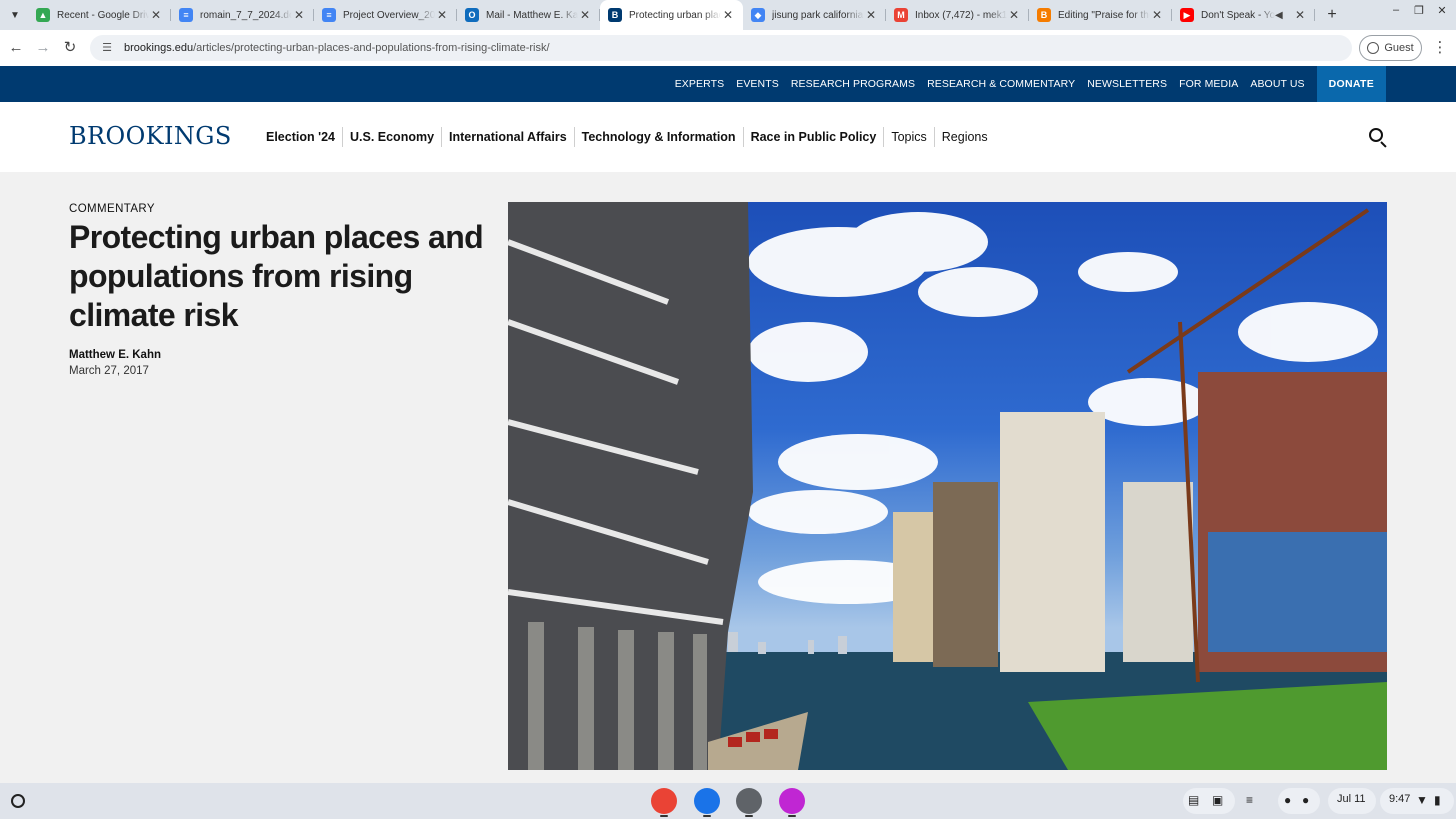 This screenshot has height=819, width=1456. What do you see at coordinates (707, 801) in the screenshot?
I see `files-app-icon` at bounding box center [707, 801].